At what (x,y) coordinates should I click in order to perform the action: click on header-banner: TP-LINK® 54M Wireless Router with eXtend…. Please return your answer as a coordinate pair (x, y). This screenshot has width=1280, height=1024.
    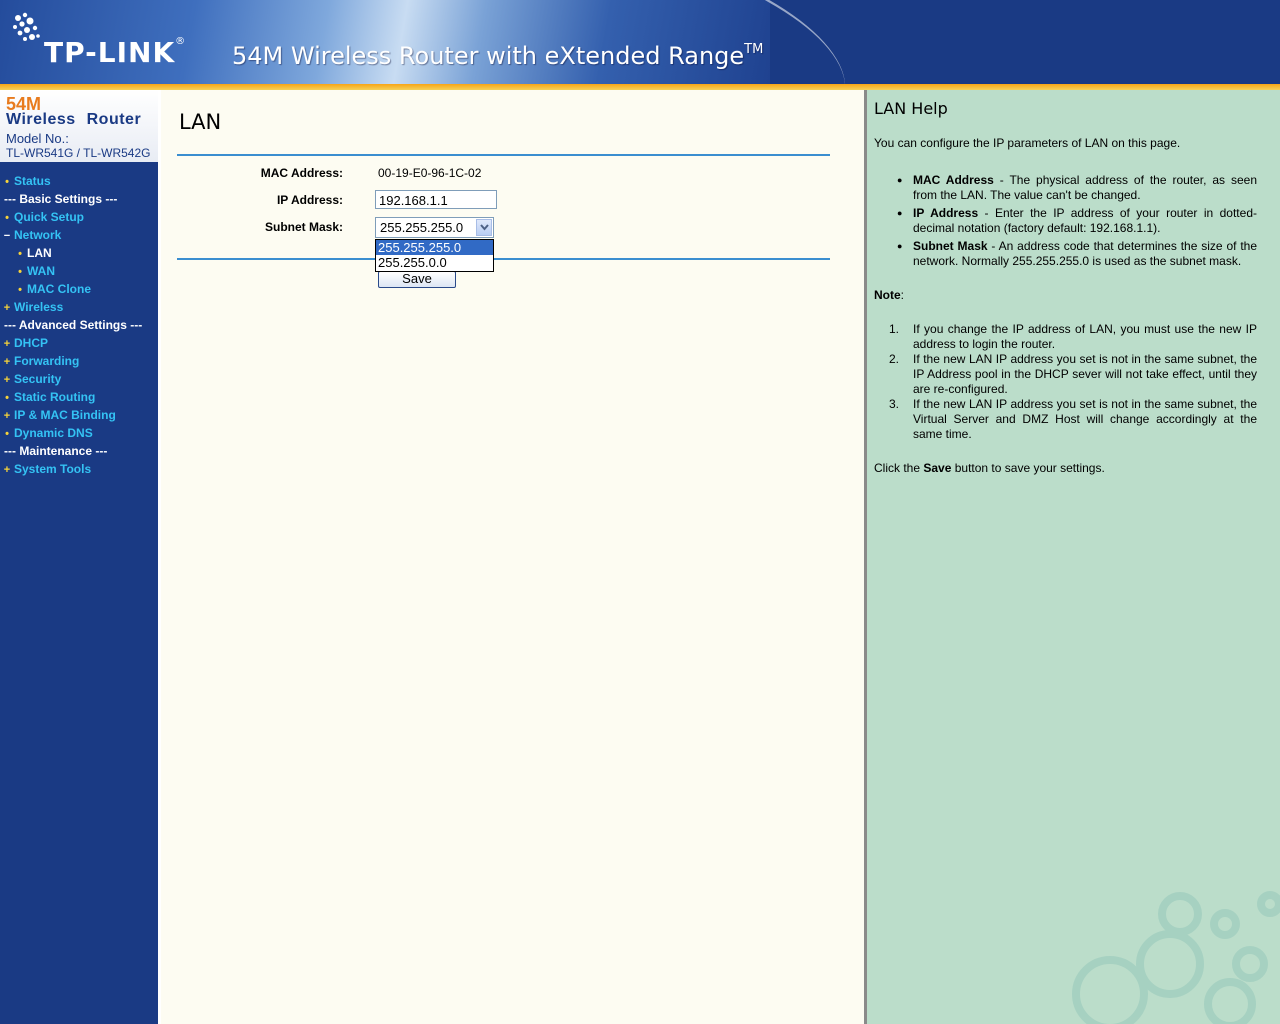
    Looking at the image, I should click on (640, 42).